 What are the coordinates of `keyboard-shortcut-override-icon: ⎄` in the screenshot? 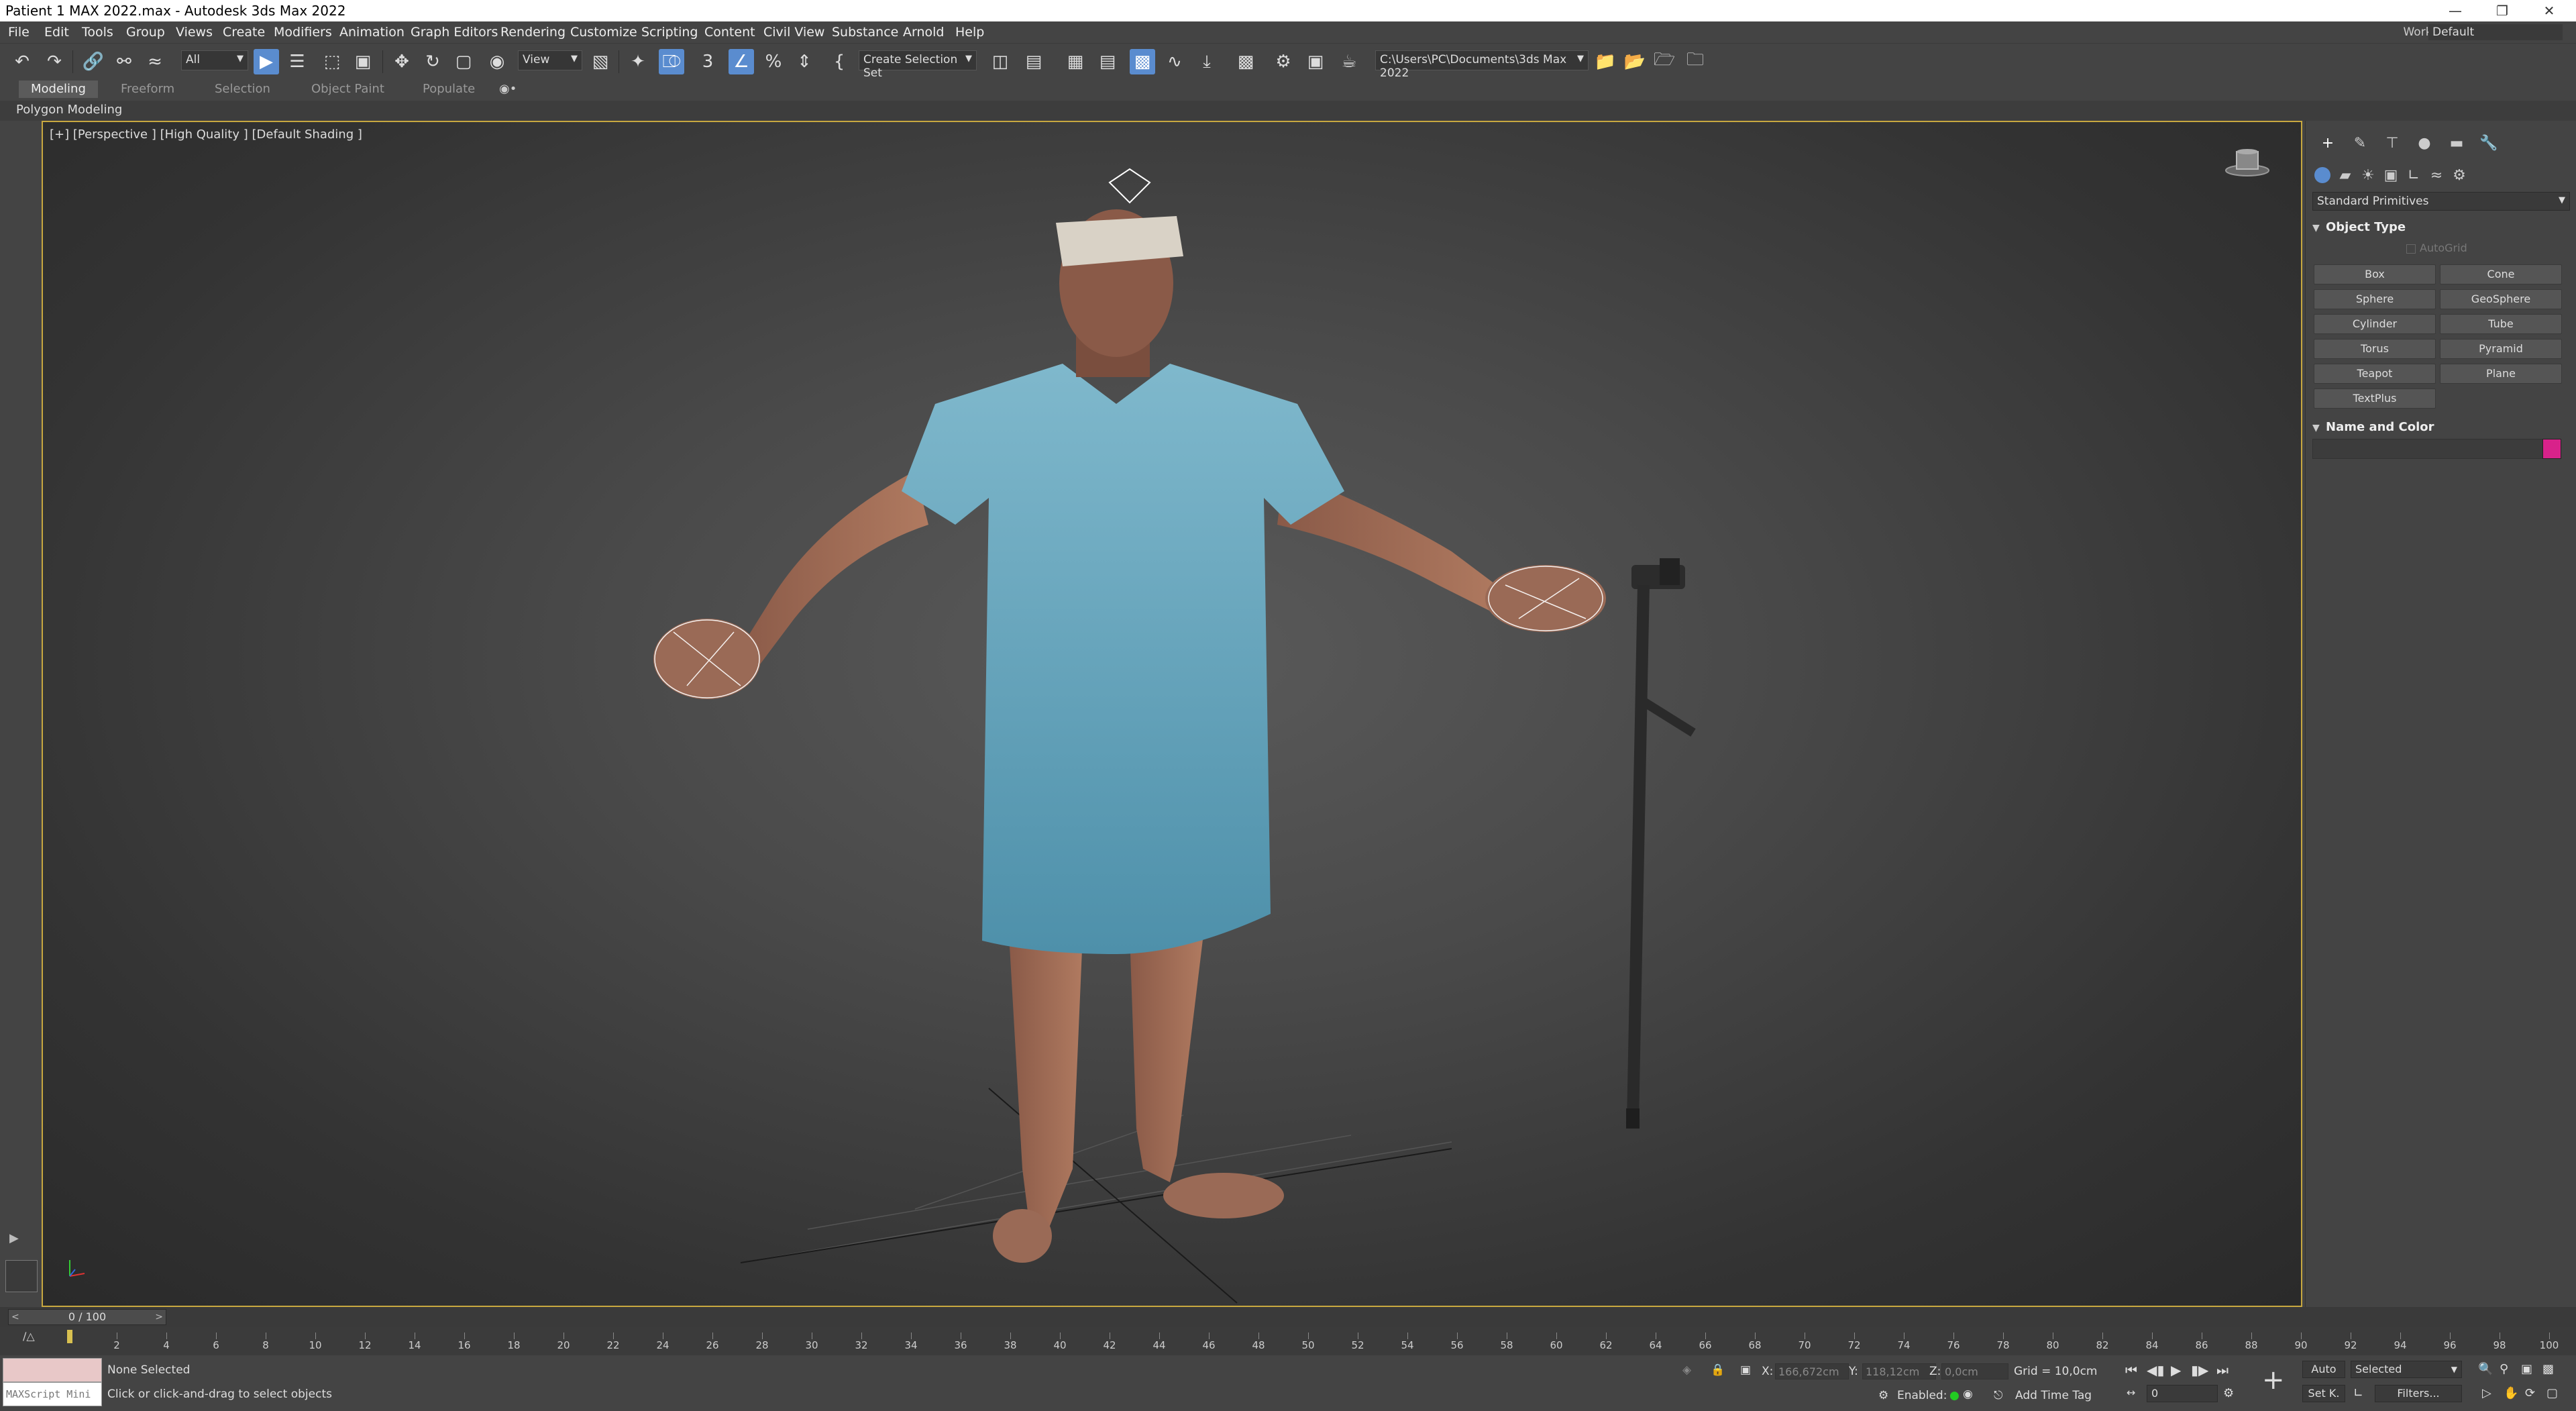 It's located at (671, 62).